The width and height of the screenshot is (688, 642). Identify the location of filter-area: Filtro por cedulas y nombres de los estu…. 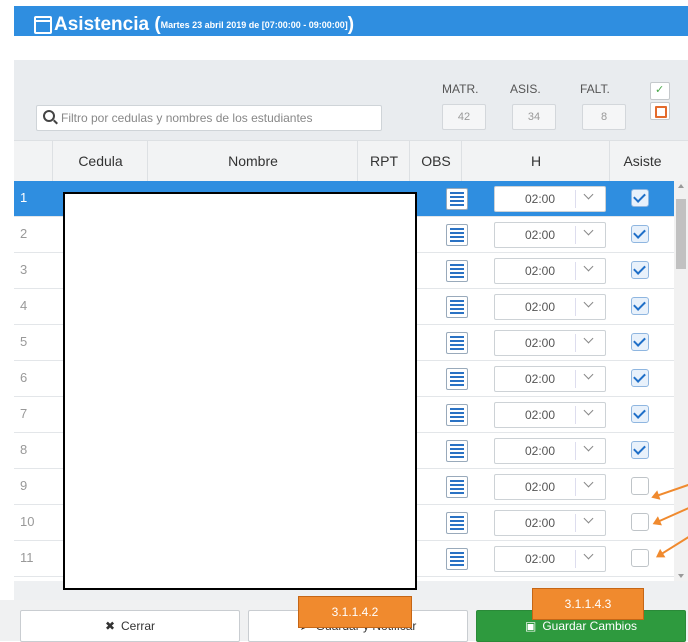
(351, 100).